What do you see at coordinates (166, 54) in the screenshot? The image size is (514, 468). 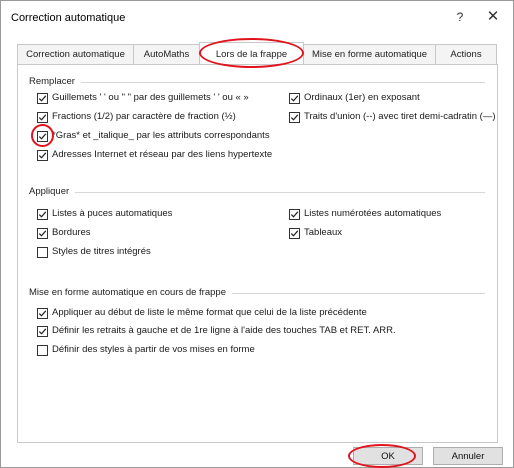 I see `tab-automaths: AutoMaths` at bounding box center [166, 54].